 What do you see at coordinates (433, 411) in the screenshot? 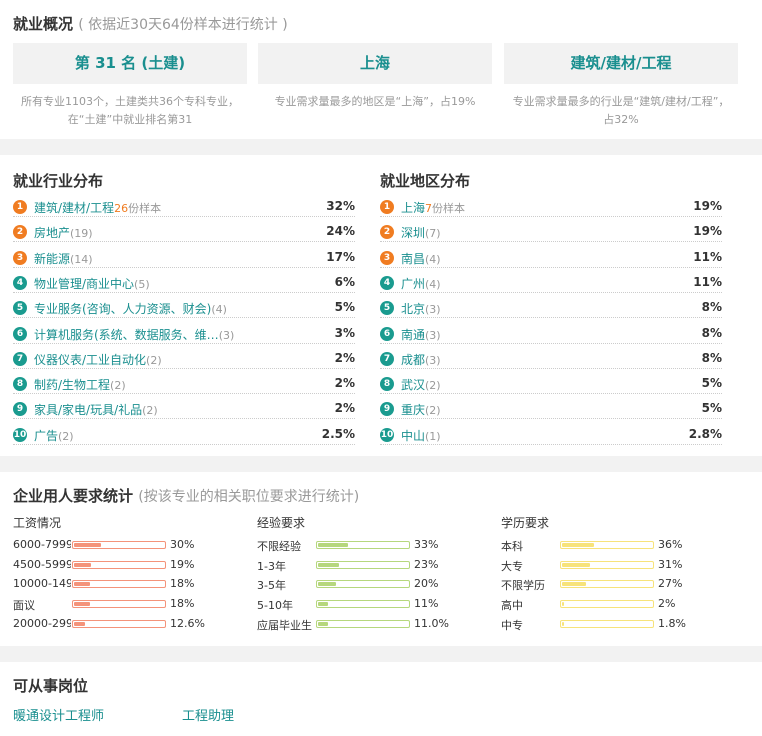
I see `region-item-count: (2)` at bounding box center [433, 411].